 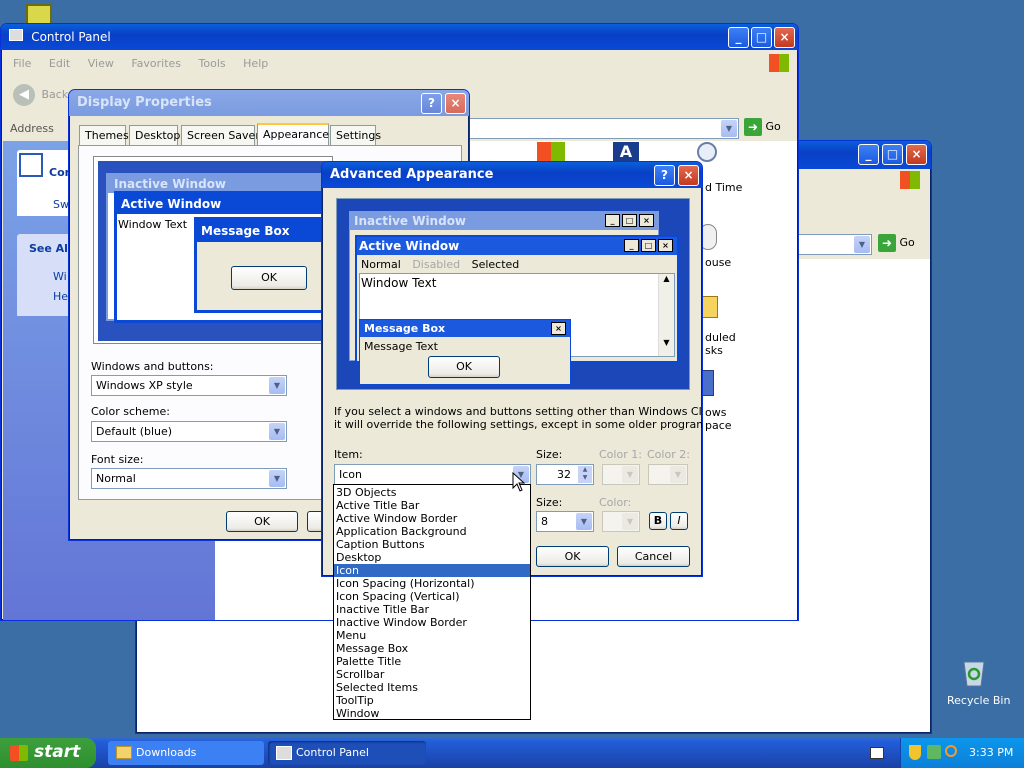 I want to click on color-scheme-combo: Default (blue) ▼, so click(x=189, y=431).